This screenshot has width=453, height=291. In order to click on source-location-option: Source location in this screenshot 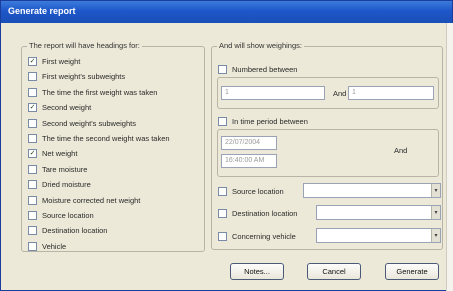, I will do `click(251, 191)`.